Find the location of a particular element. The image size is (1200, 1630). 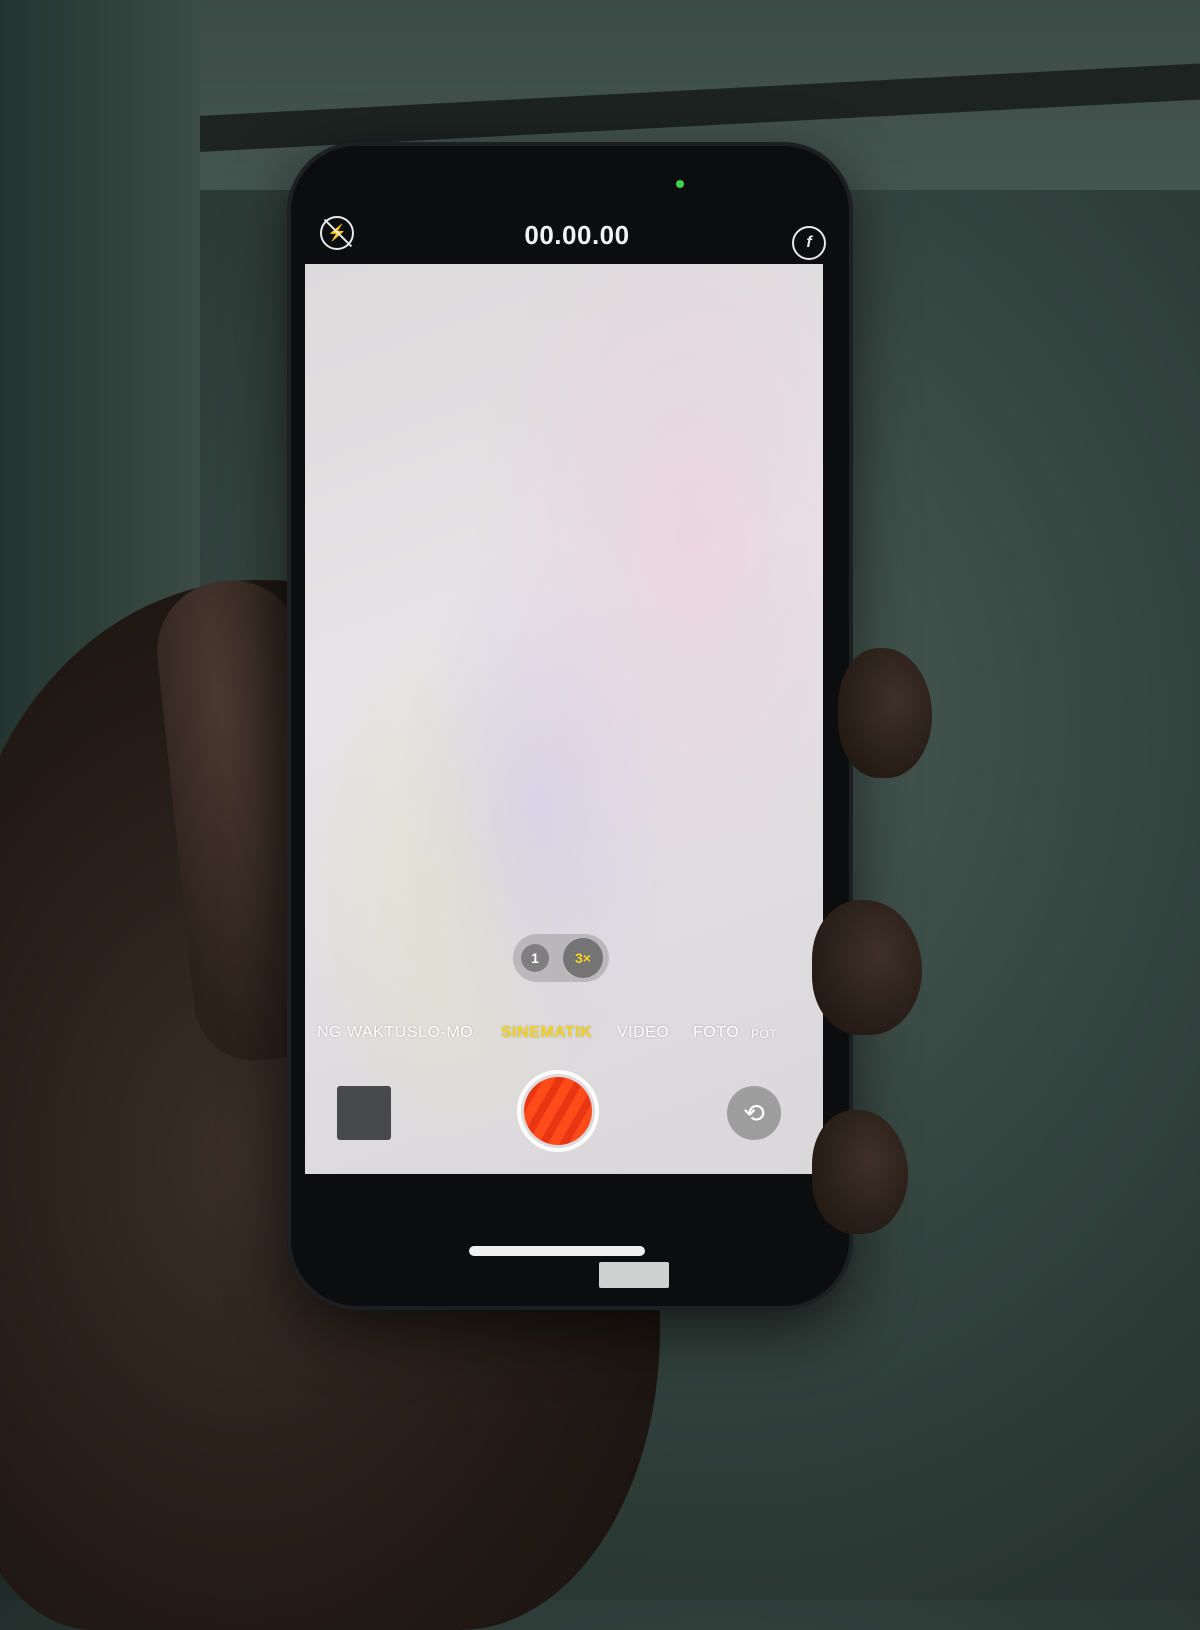

mode-timelapse: NG WAKTU is located at coordinates (362, 1033).